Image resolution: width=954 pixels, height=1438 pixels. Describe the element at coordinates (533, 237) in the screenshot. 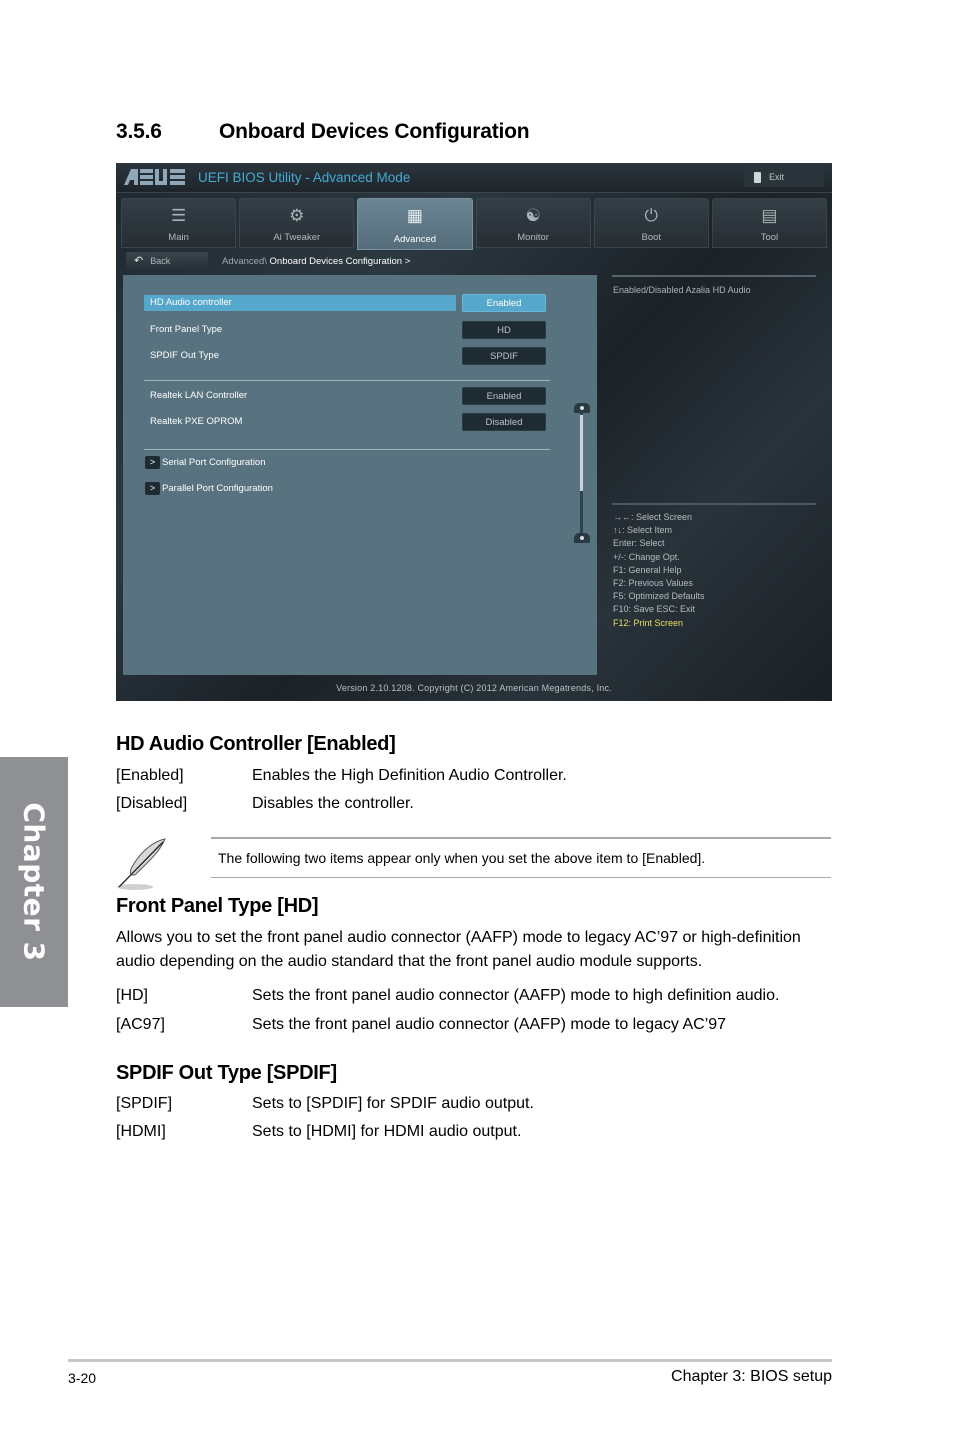

I see `tab-label: Monitor` at that location.